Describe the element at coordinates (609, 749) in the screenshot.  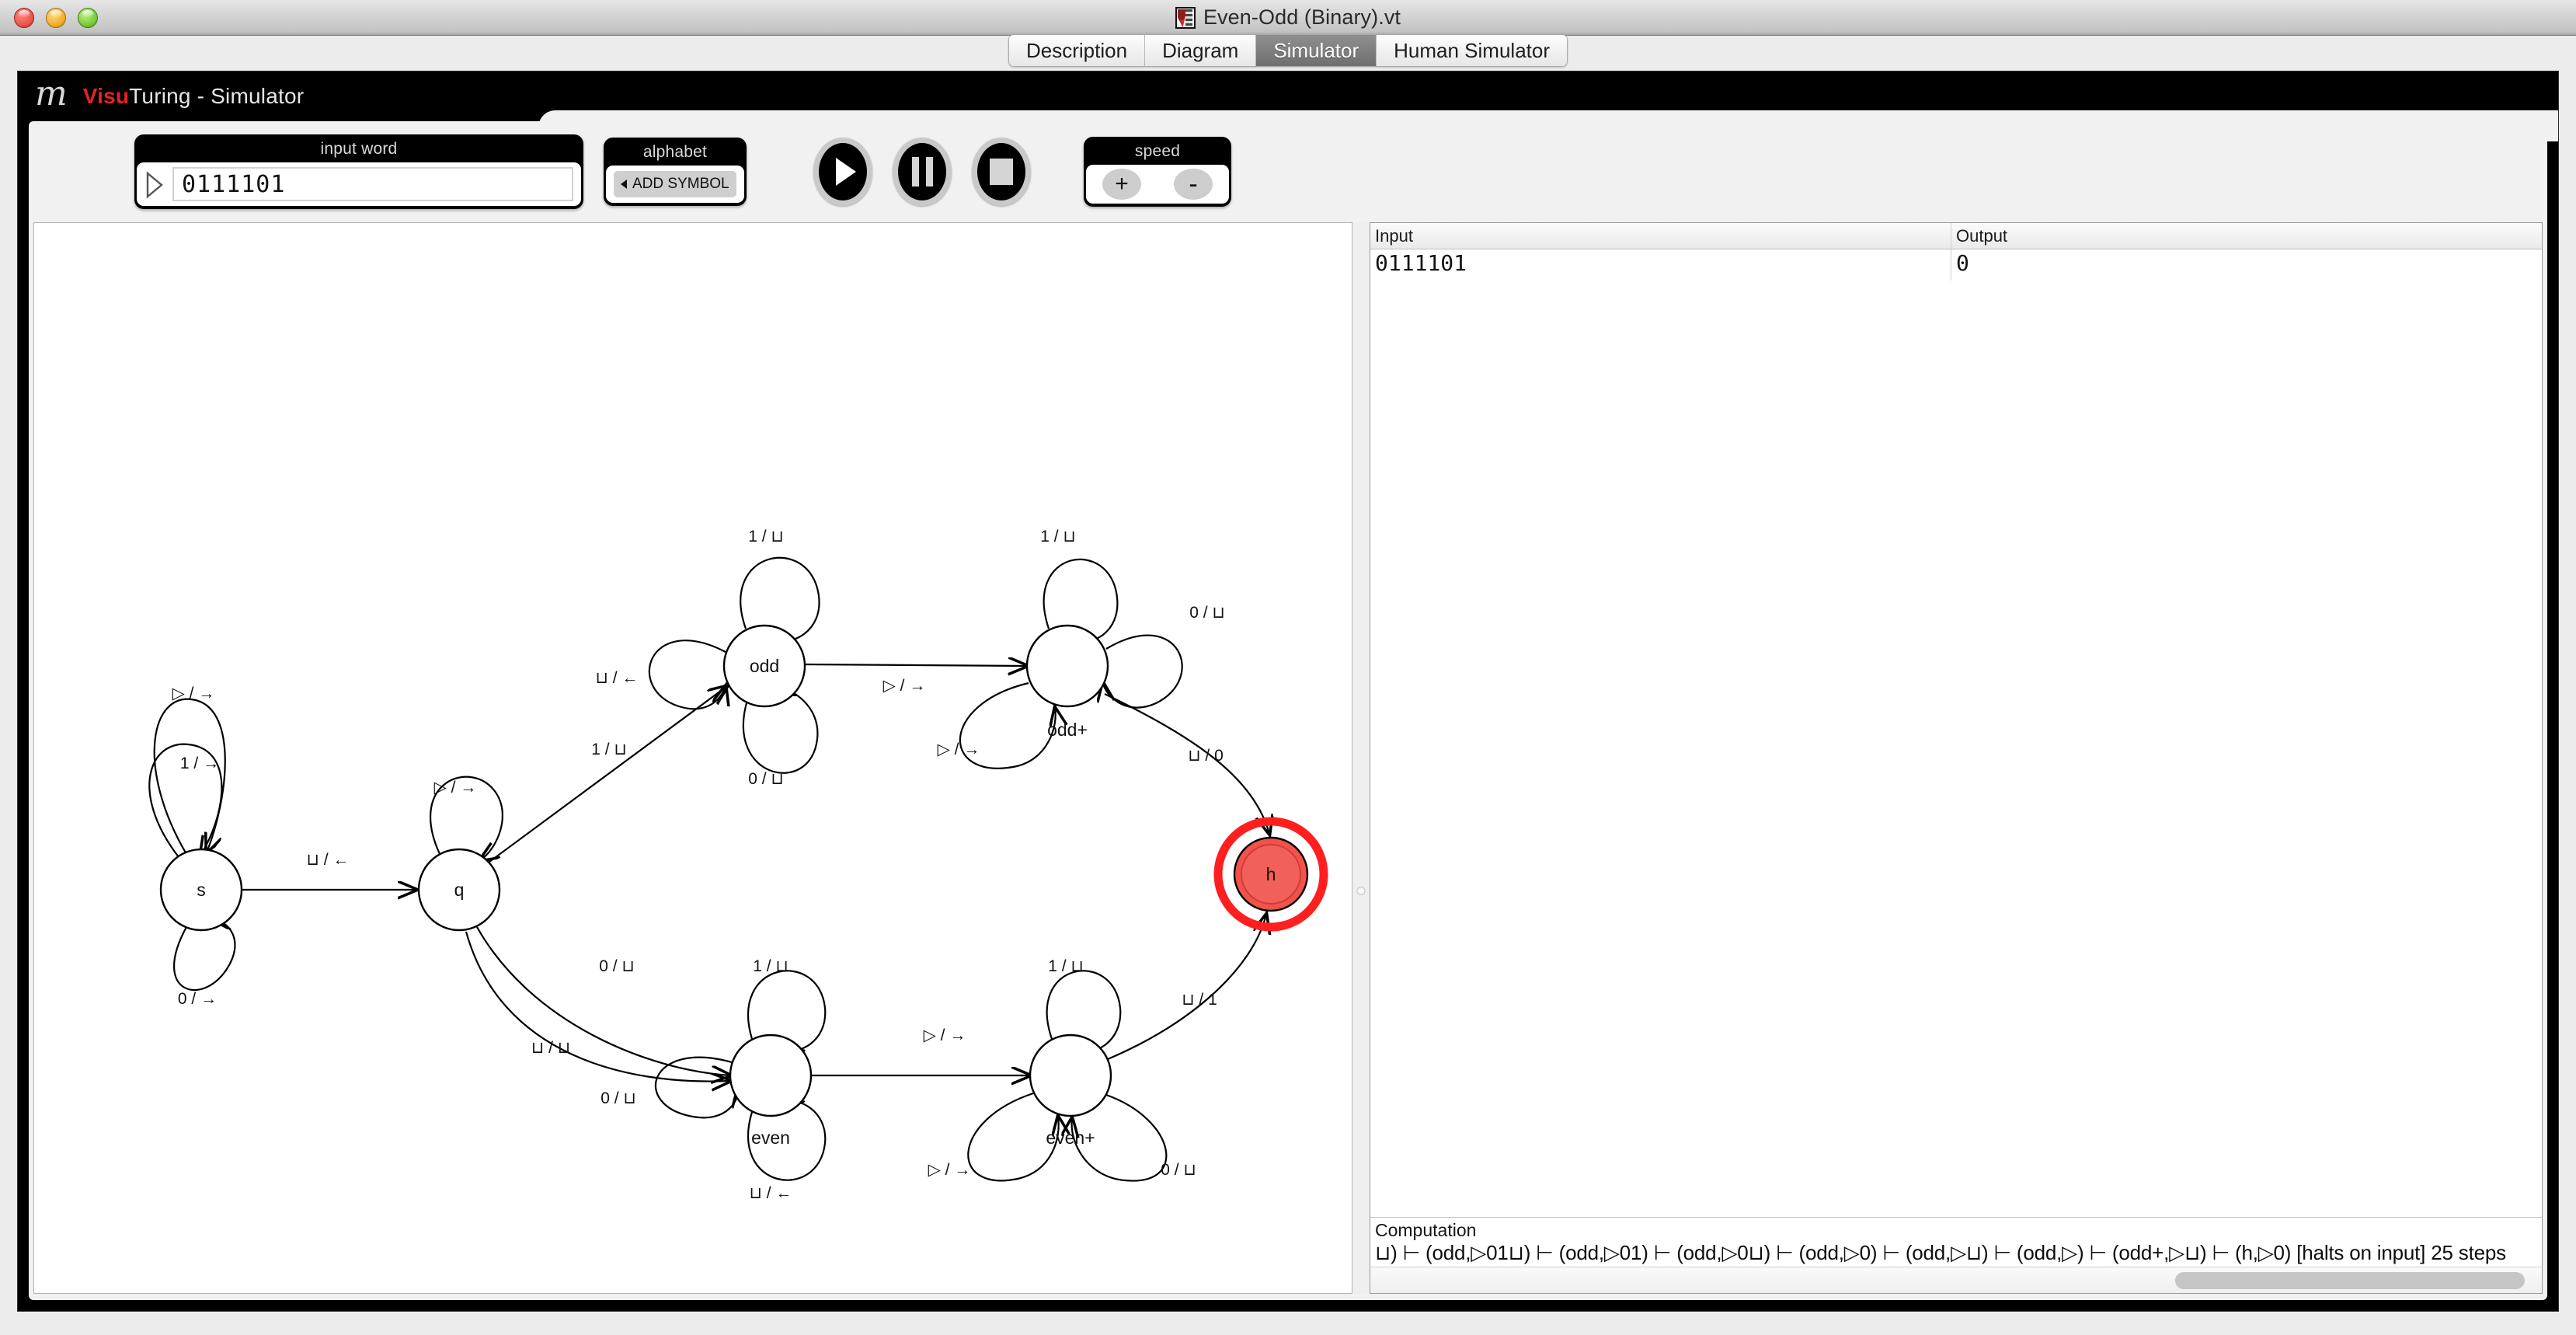
I see `transition-label-q-to-odd: 1 / ⊔` at that location.